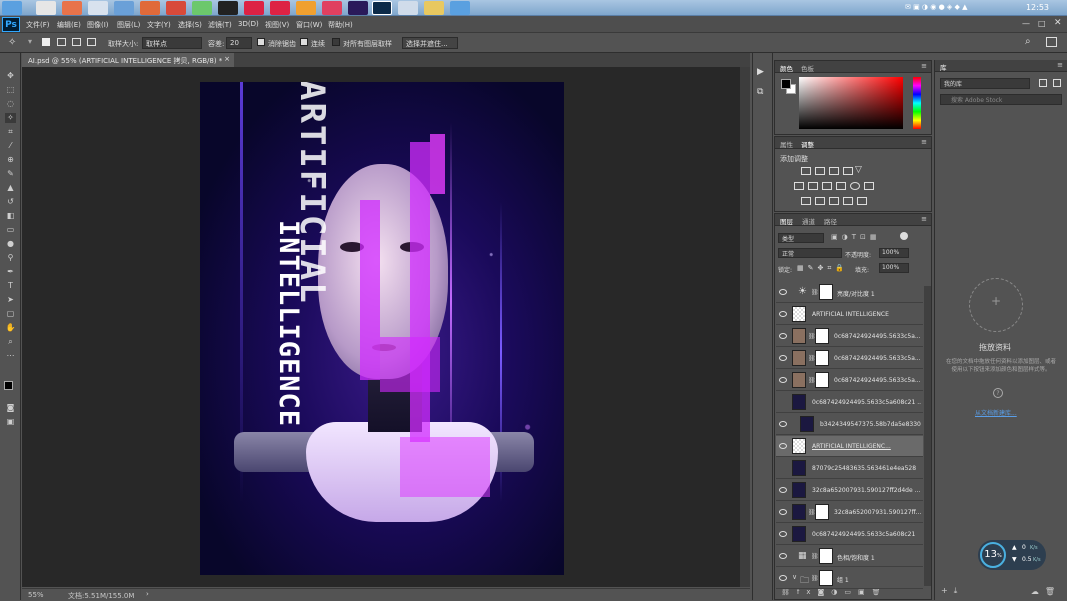  I want to click on invert-adjust-icon, so click(806, 201).